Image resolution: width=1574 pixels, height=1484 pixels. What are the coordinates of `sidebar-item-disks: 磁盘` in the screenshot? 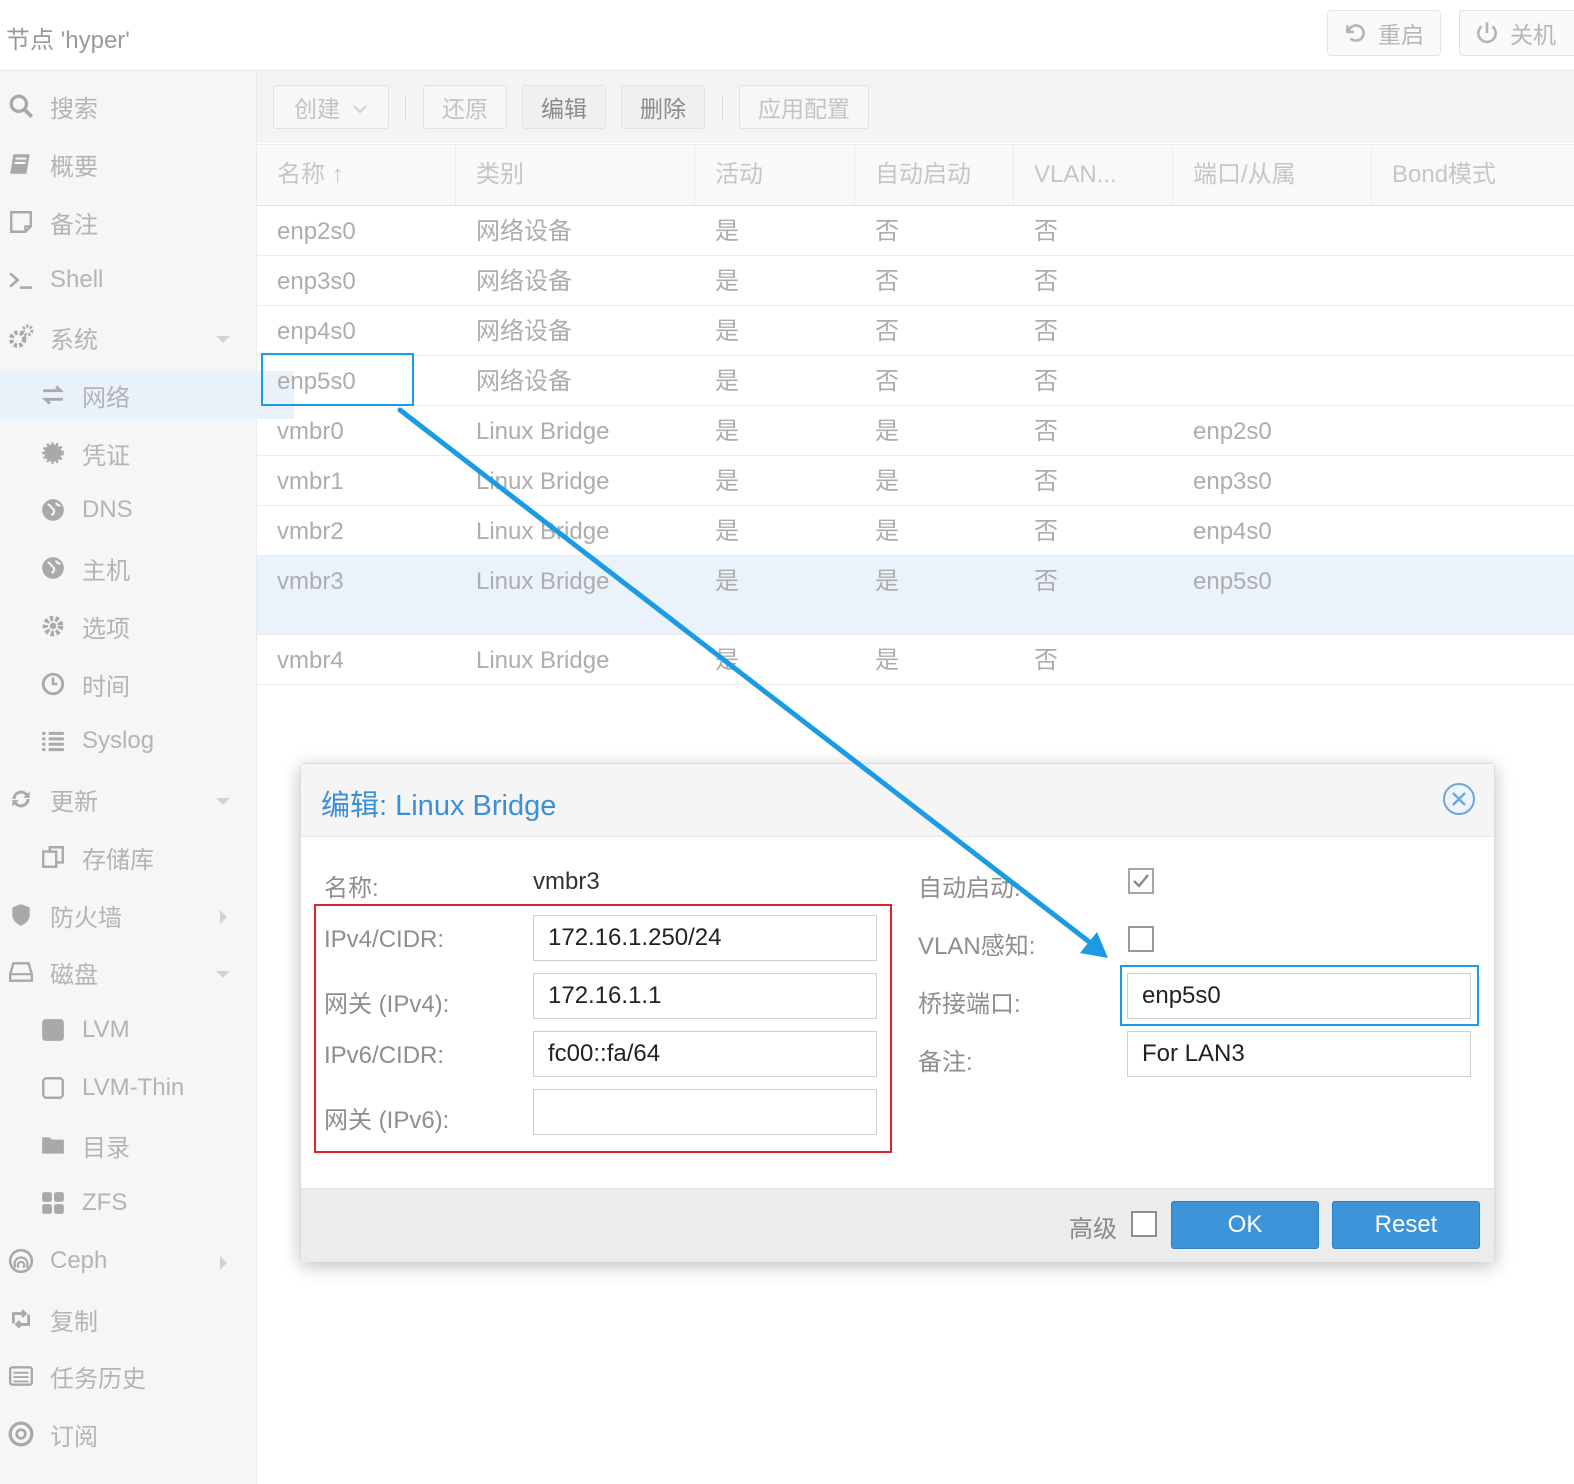 It's located at (131, 972).